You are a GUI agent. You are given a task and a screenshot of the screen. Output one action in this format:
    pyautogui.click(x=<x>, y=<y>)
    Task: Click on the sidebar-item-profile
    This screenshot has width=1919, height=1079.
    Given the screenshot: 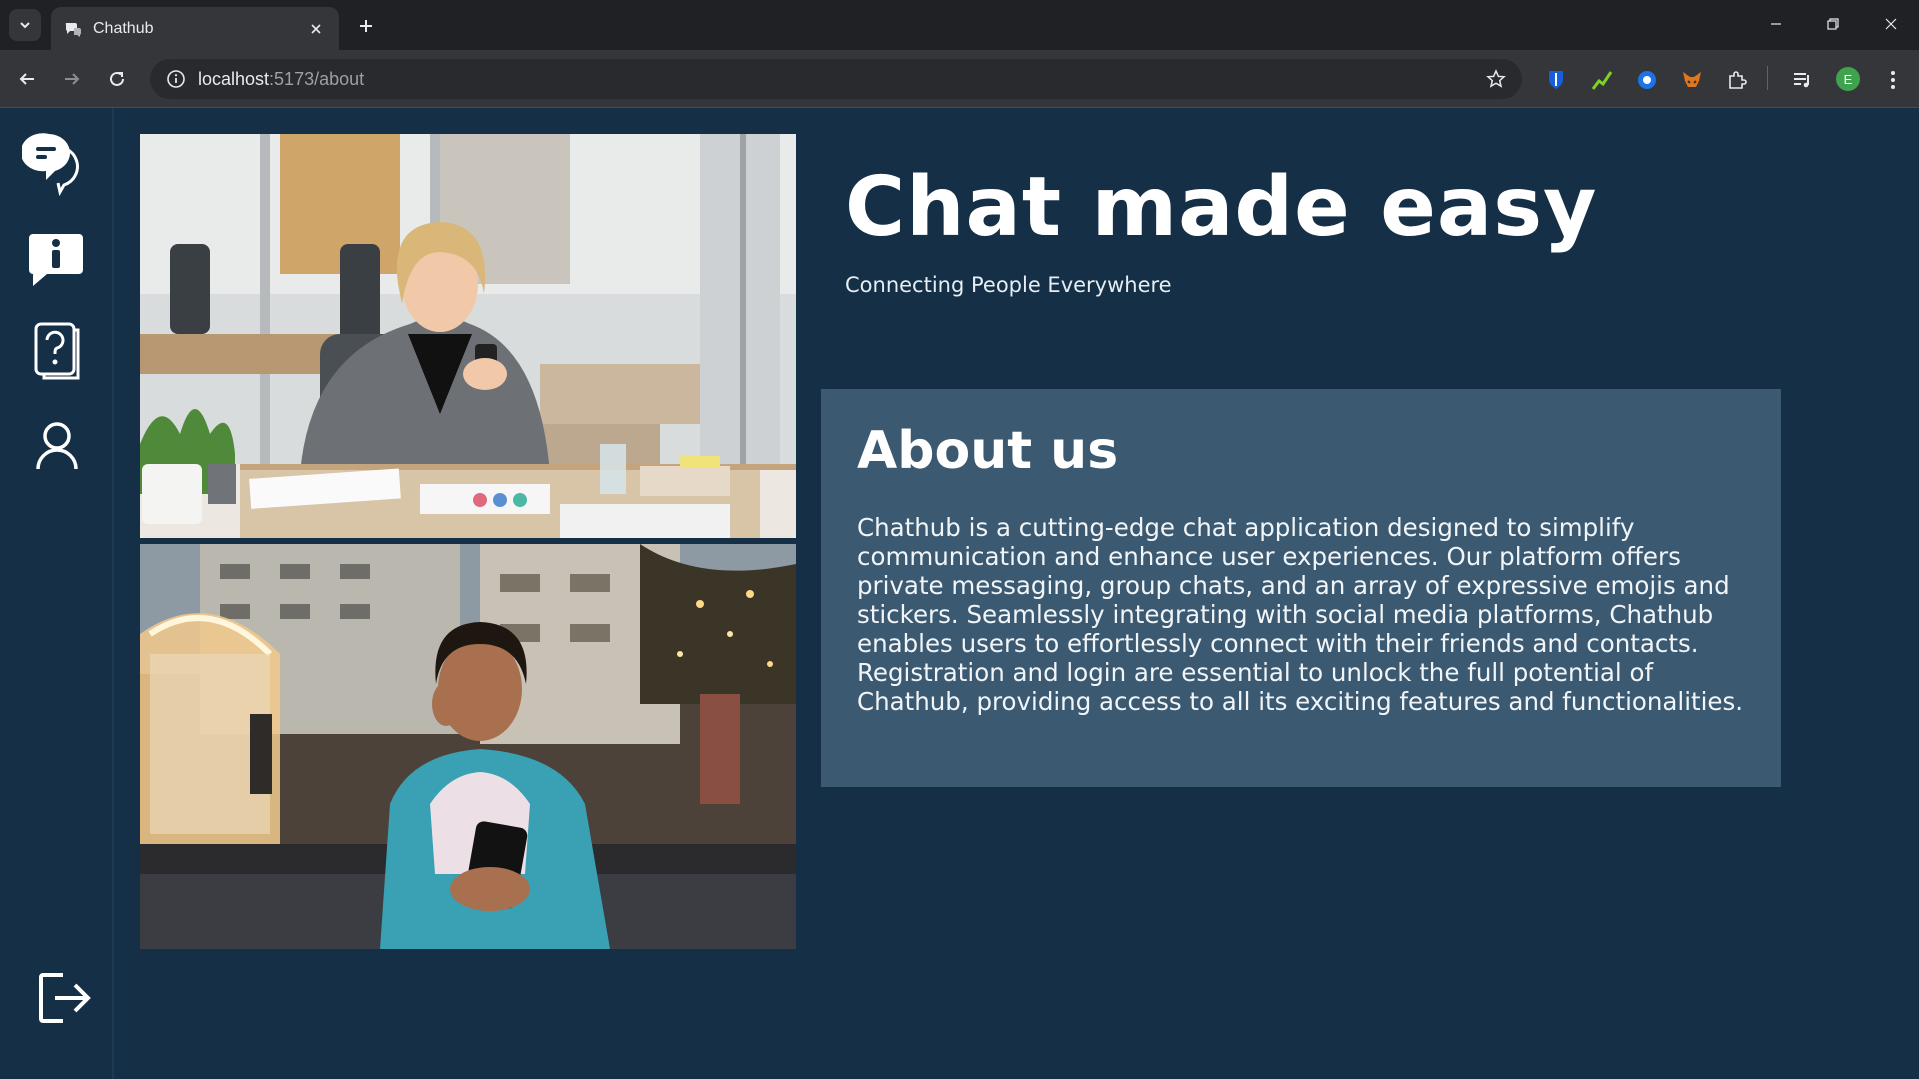 What is the action you would take?
    pyautogui.click(x=57, y=446)
    